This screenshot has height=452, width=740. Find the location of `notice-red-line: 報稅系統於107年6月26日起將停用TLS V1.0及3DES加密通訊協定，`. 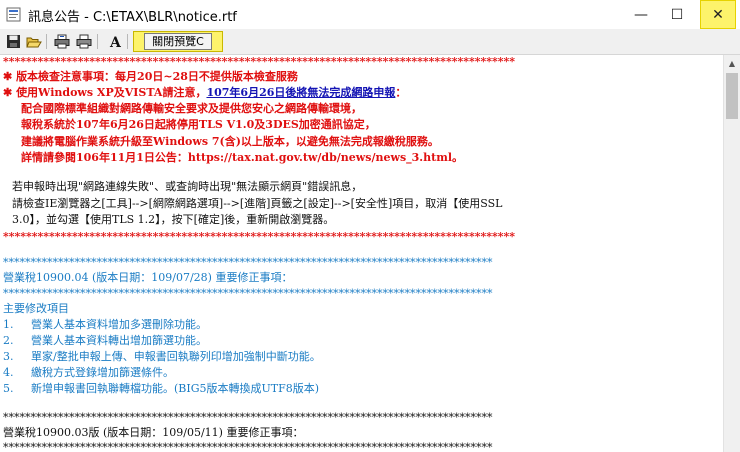

notice-red-line: 報稅系統於107年6月26日起將停用TLS V1.0及3DES加密通訊協定， is located at coordinates (198, 124).